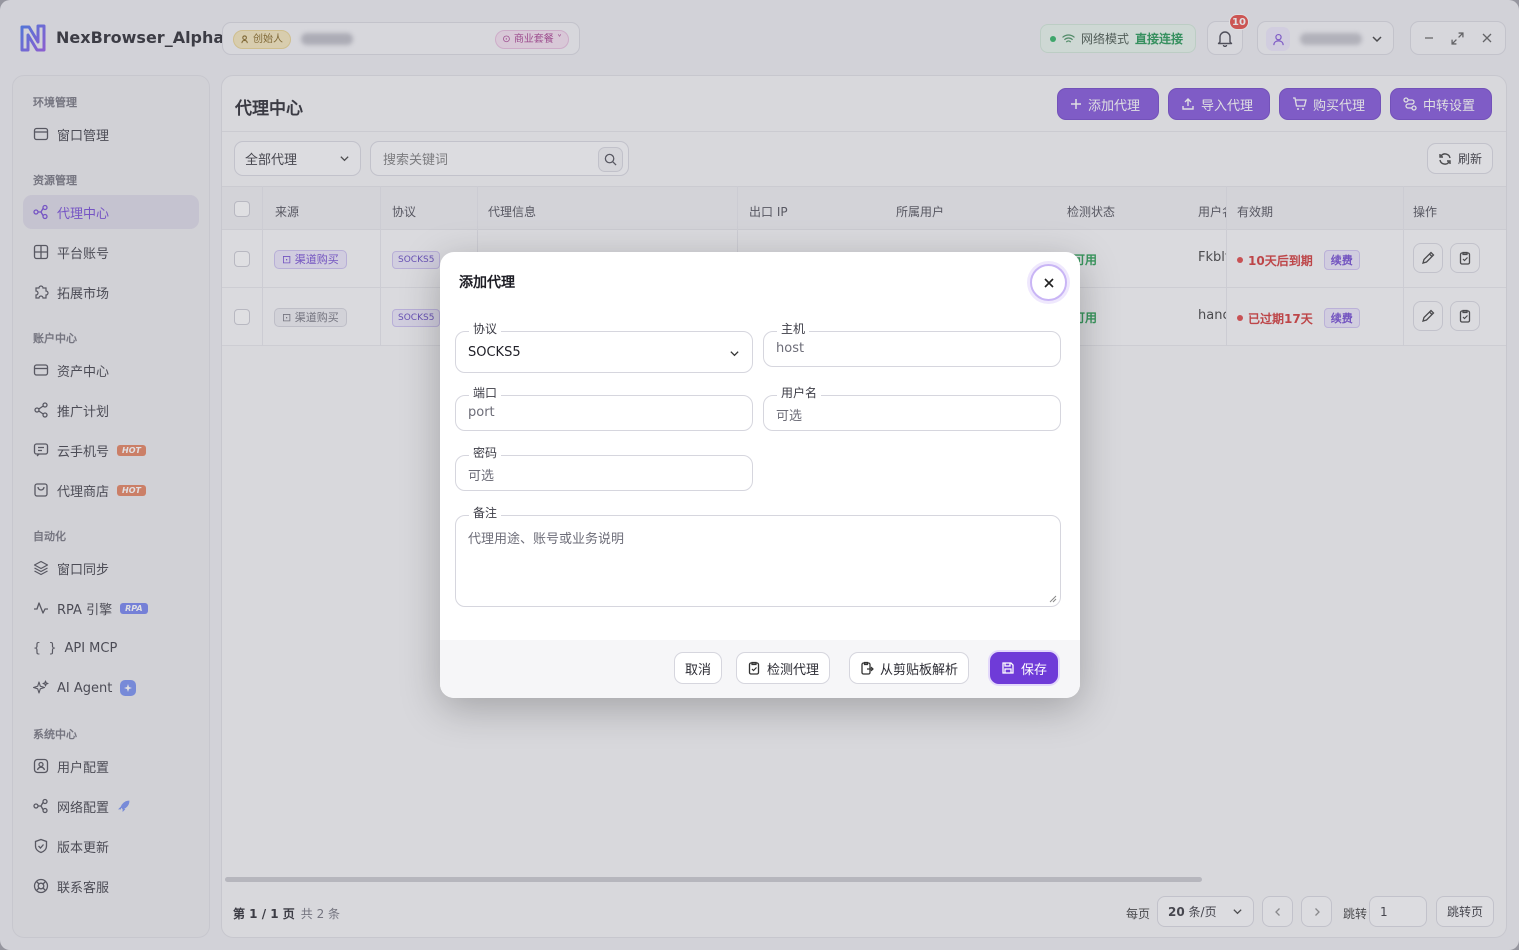 The height and width of the screenshot is (950, 1519). I want to click on parse-clipboard-button: 从剪贴板解析, so click(909, 668).